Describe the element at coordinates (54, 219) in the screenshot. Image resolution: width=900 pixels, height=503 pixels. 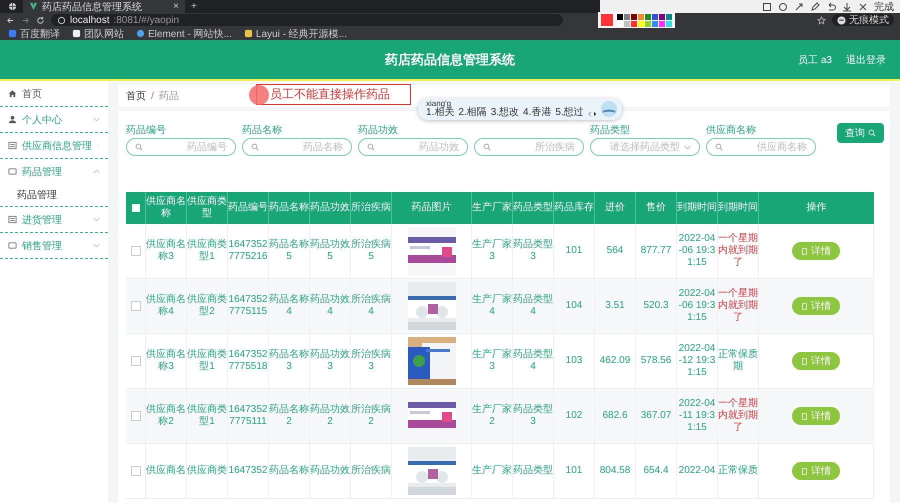
I see `sidebar-item: 进货管理` at that location.